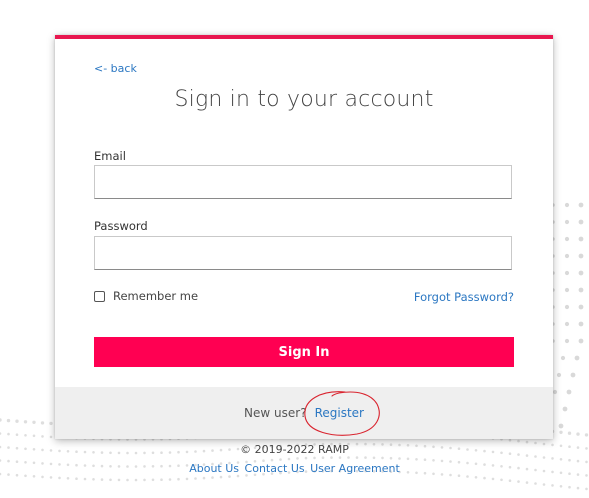 The height and width of the screenshot is (498, 589). Describe the element at coordinates (303, 253) in the screenshot. I see `password-field` at that location.